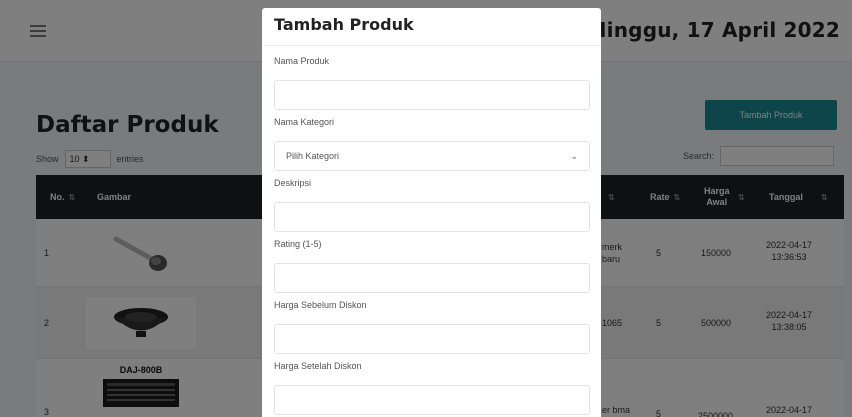  I want to click on kategori-selected-value: Pilih Kategori, so click(313, 156).